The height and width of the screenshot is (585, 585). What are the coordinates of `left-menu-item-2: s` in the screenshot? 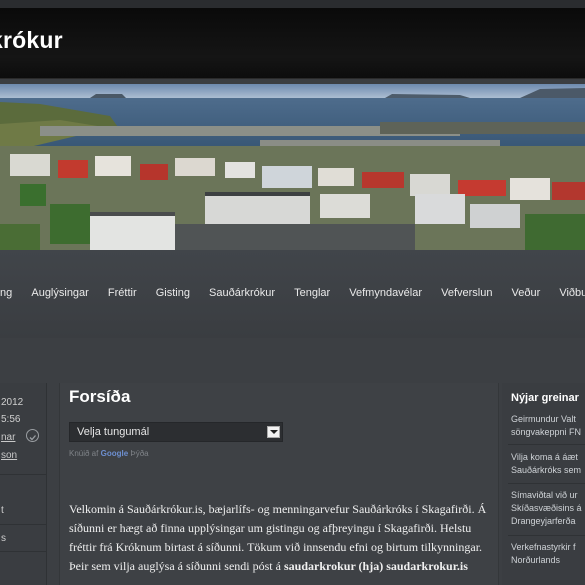 It's located at (3, 538).